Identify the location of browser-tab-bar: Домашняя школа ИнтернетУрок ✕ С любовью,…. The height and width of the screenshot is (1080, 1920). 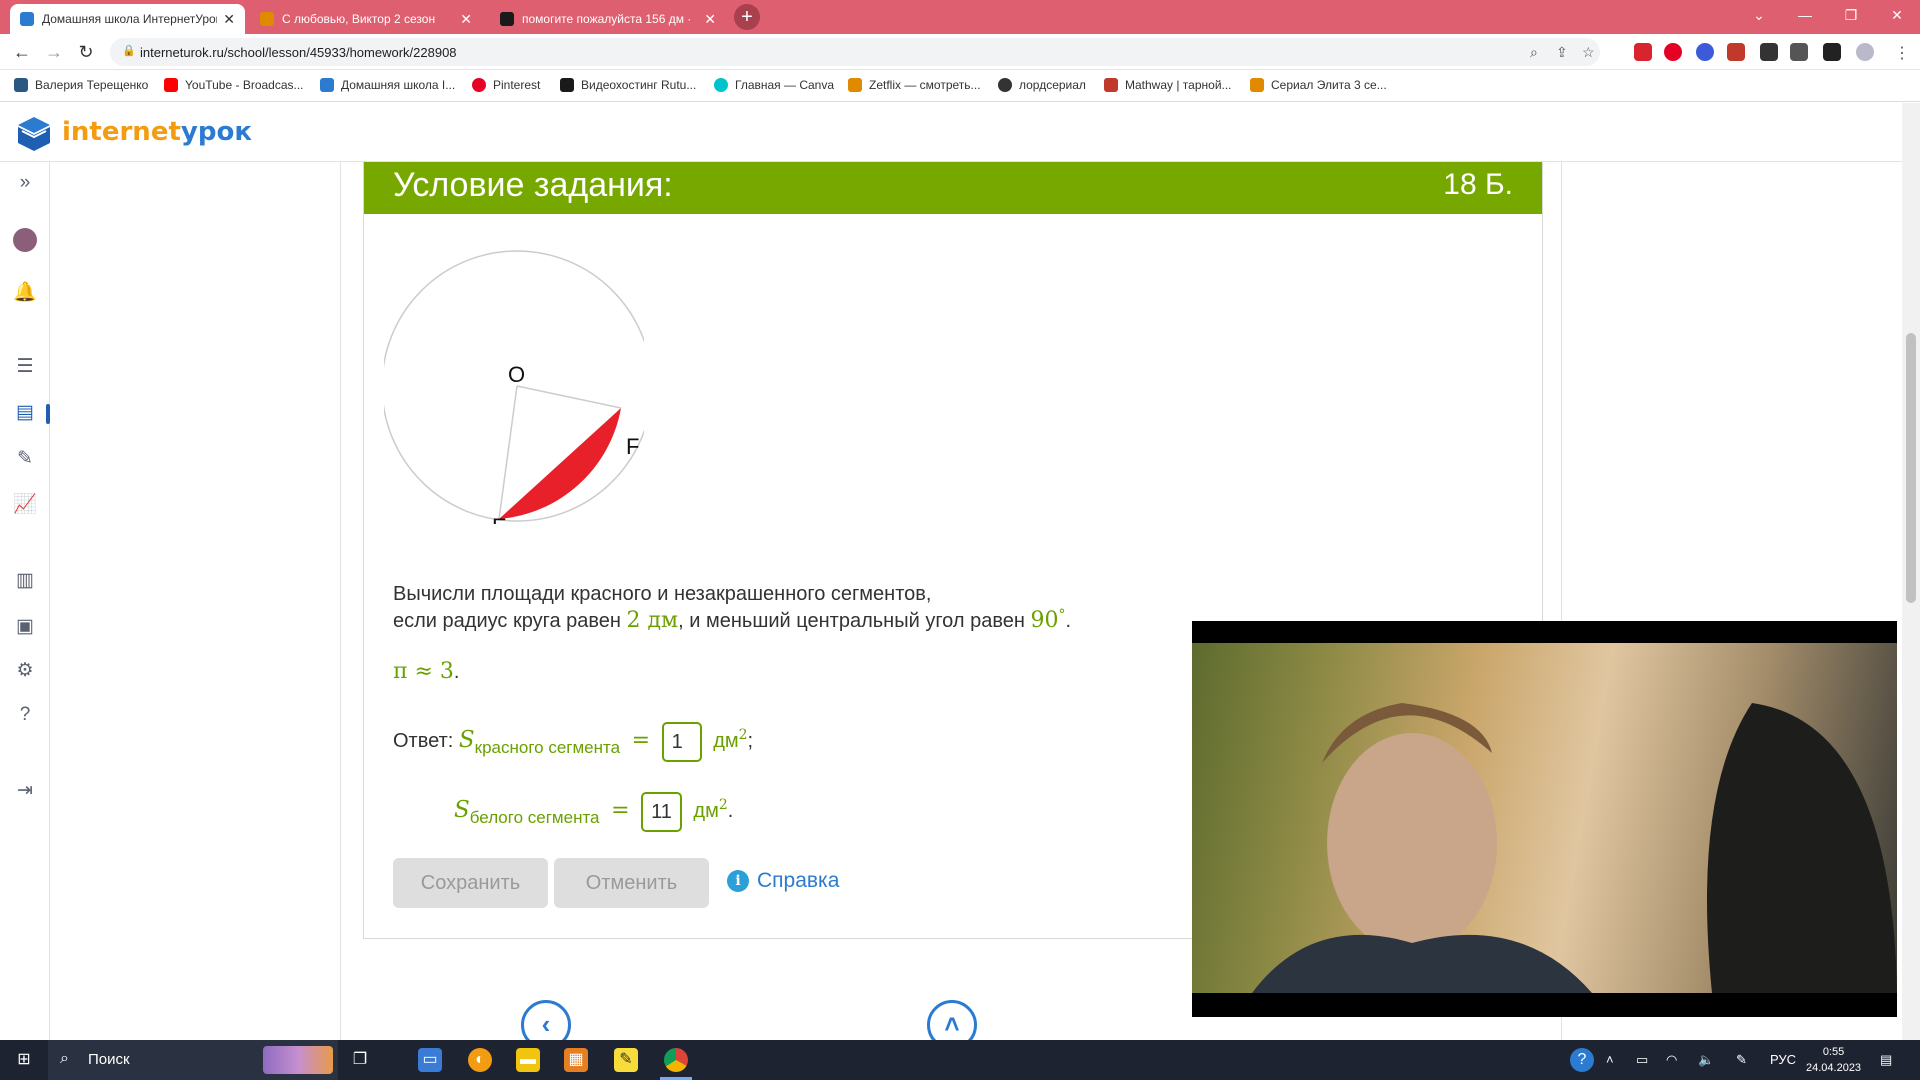
(960, 17).